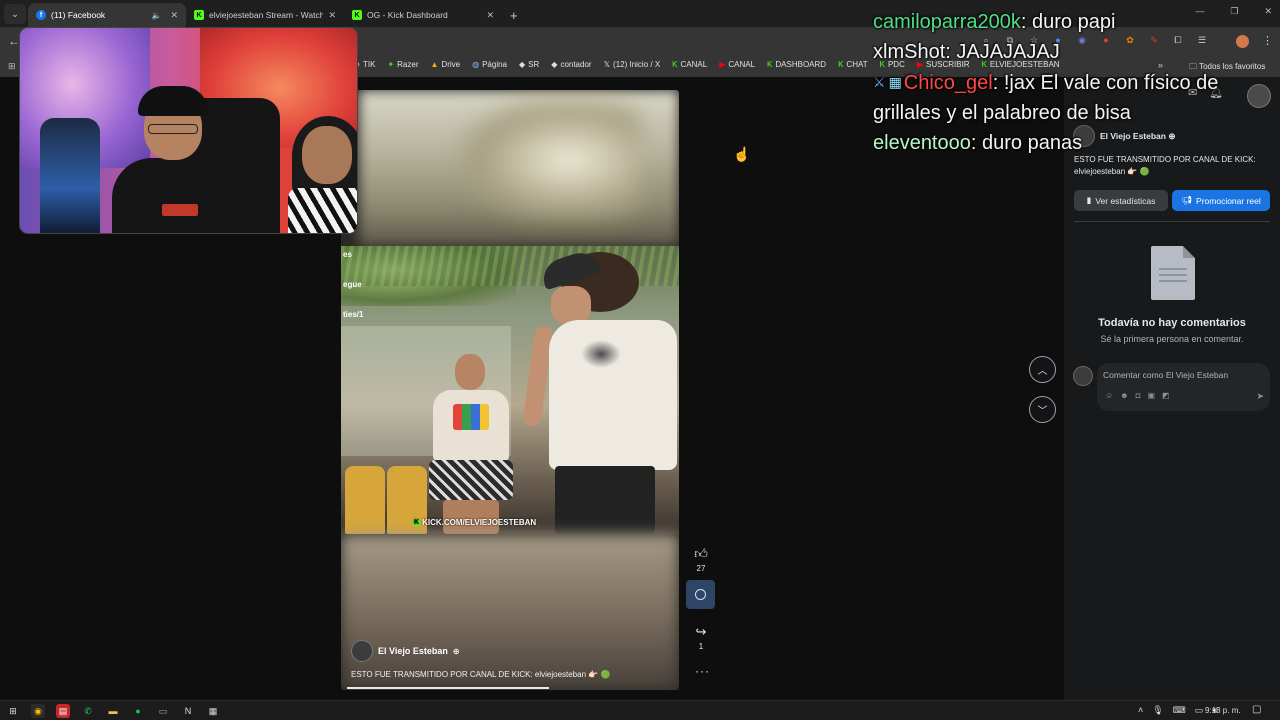  Describe the element at coordinates (600, 390) in the screenshot. I see `standing-man` at that location.